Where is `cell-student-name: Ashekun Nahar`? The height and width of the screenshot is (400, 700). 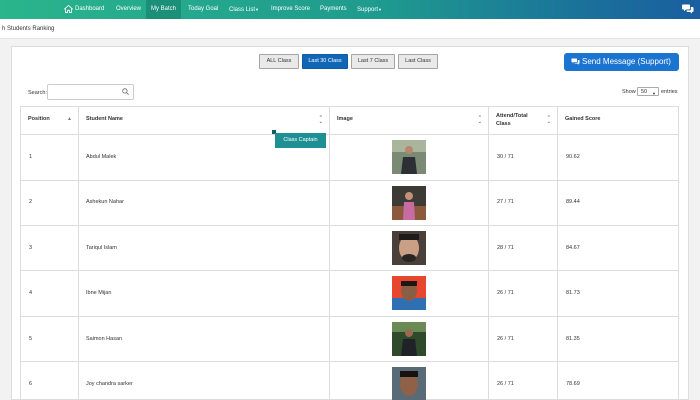 cell-student-name: Ashekun Nahar is located at coordinates (105, 202).